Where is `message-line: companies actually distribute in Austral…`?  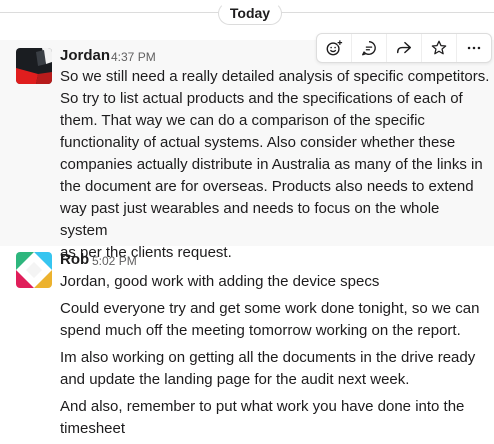 message-line: companies actually distribute in Austral… is located at coordinates (271, 164).